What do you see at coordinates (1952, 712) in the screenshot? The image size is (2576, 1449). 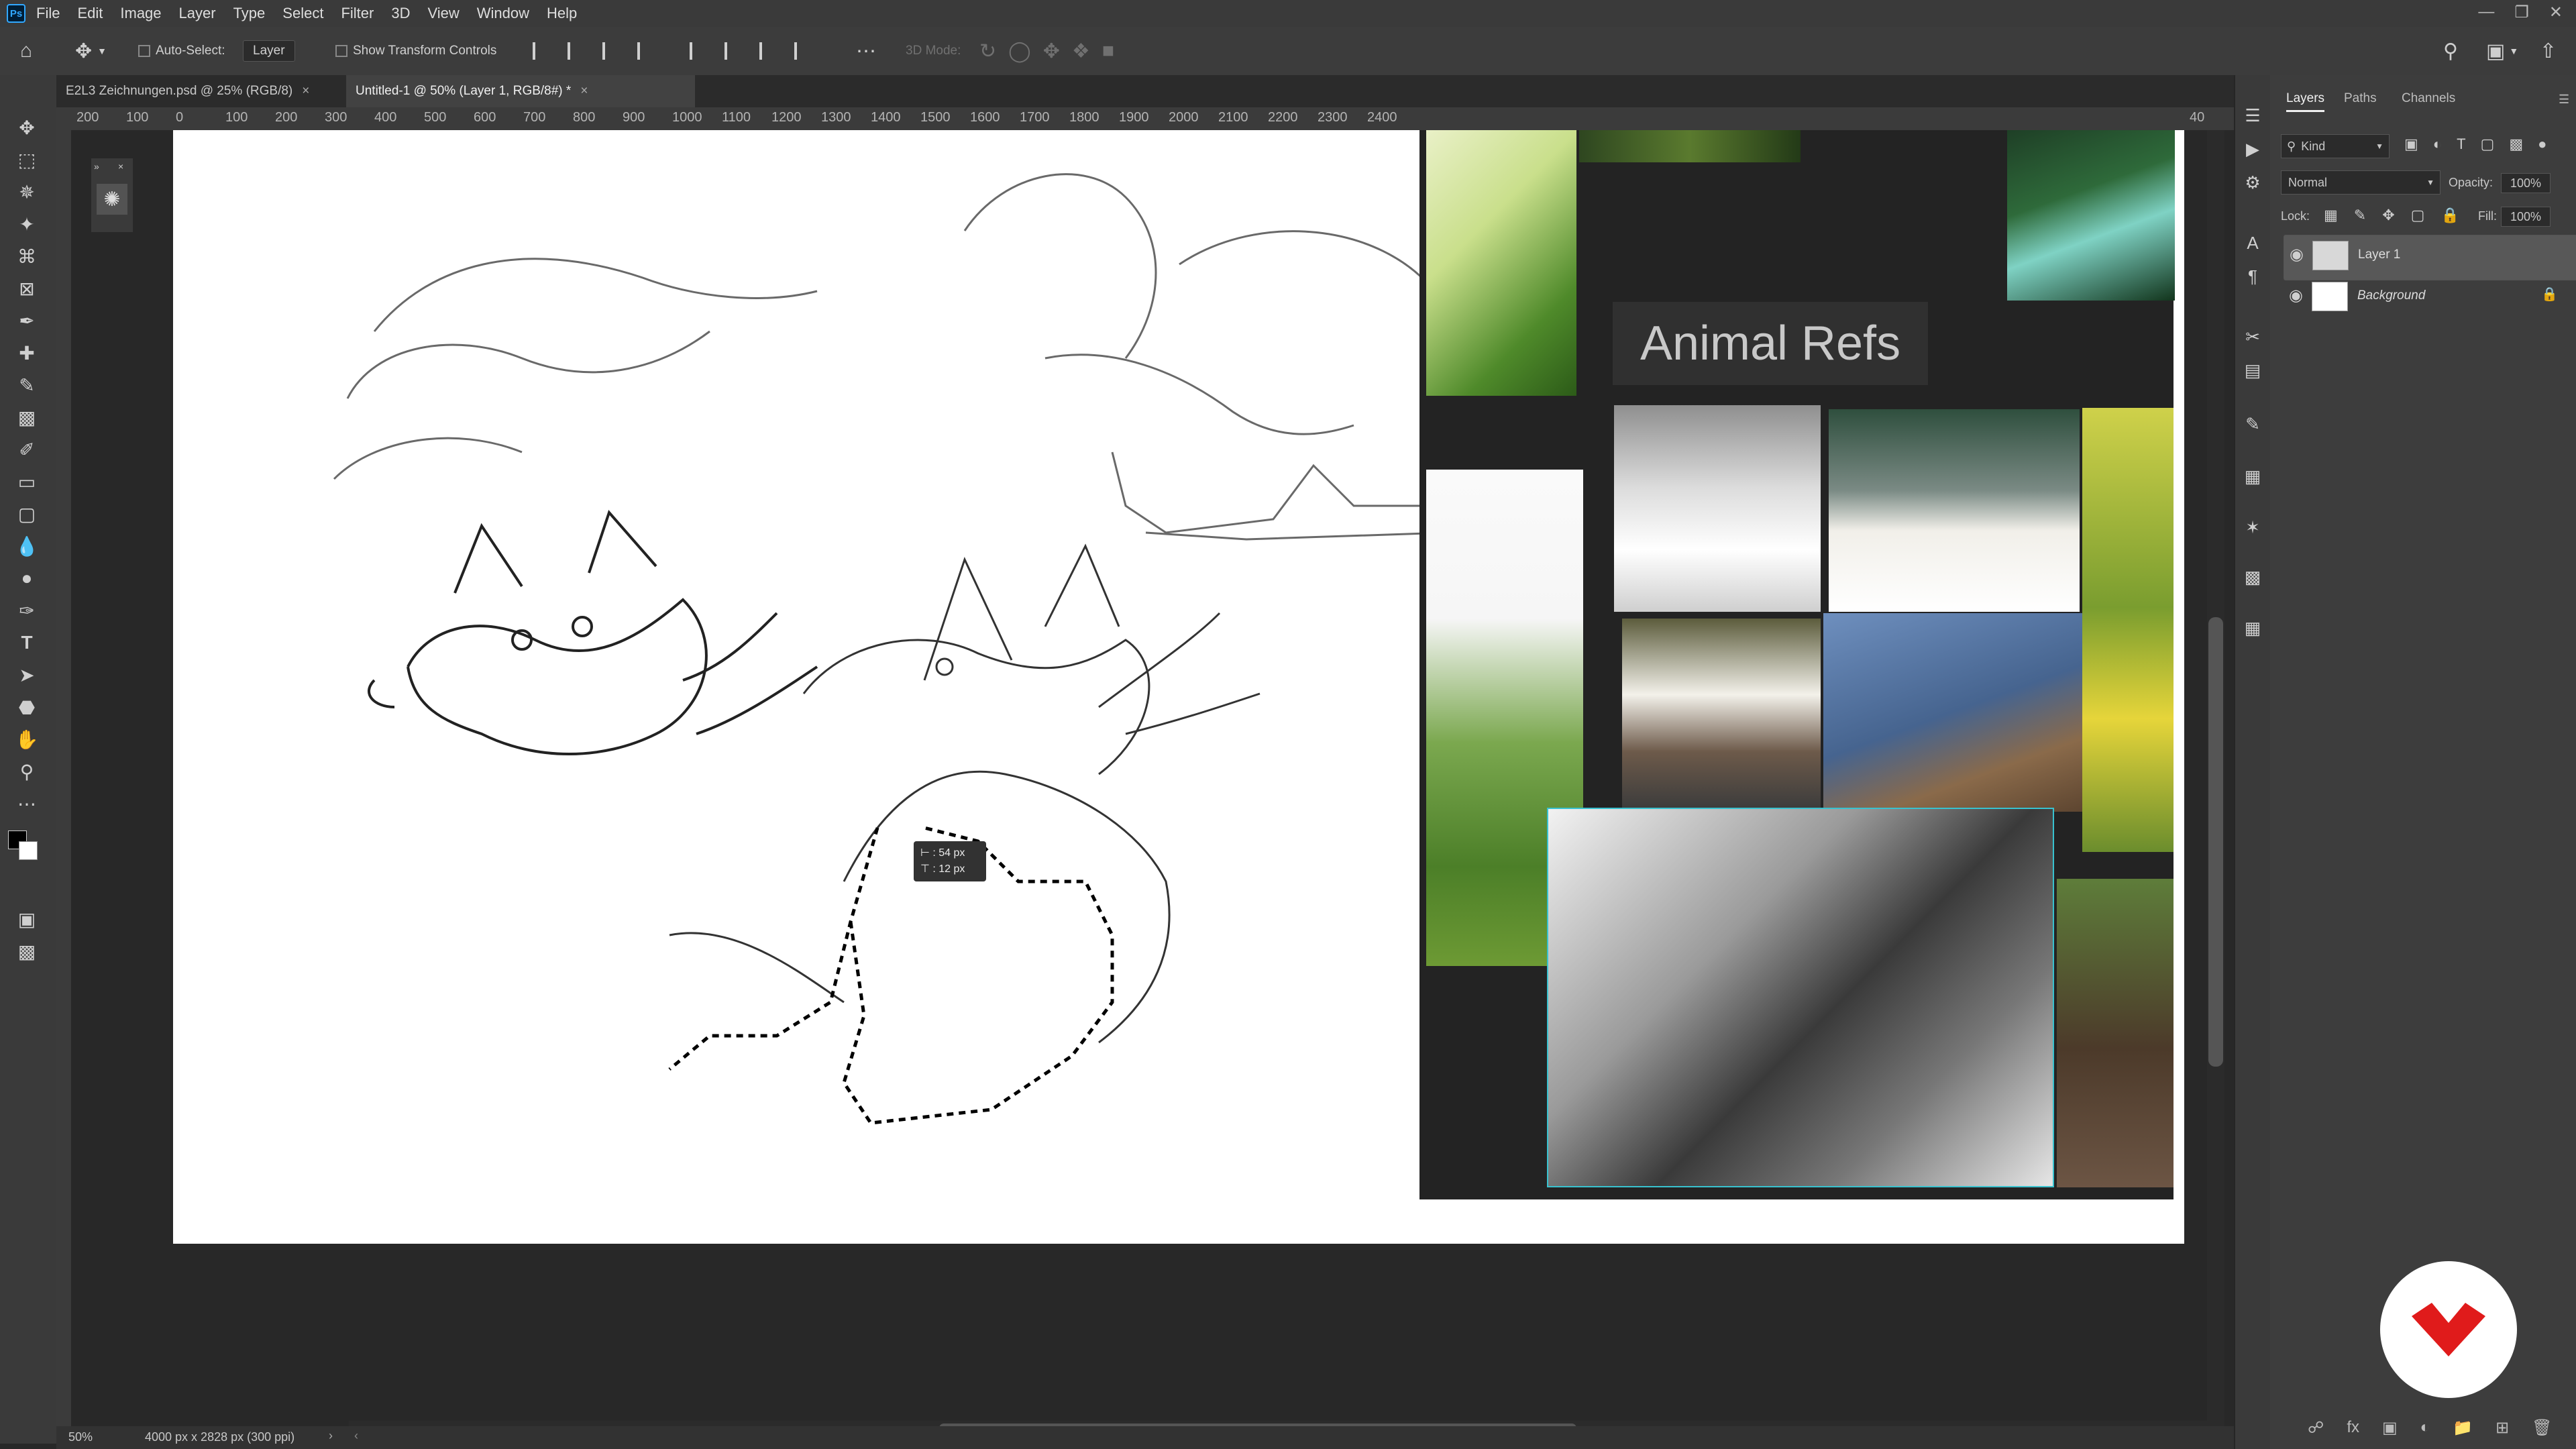 I see `marten-photo` at bounding box center [1952, 712].